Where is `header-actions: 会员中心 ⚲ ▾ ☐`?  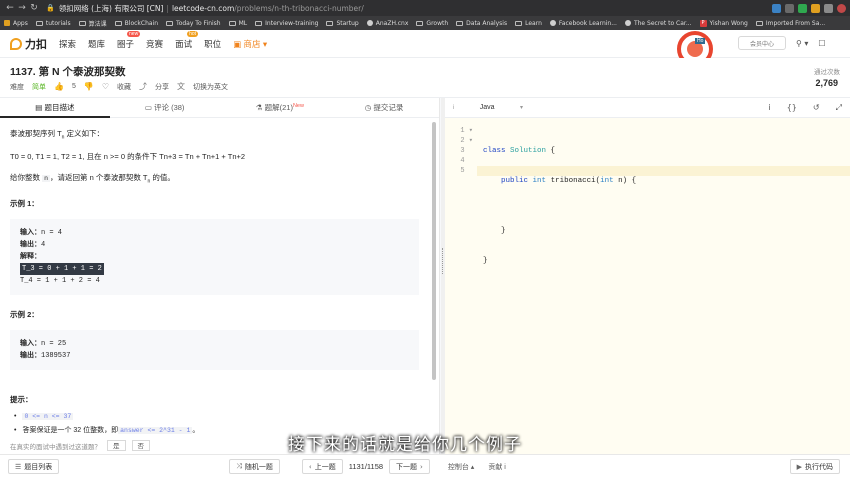
header-actions: 会员中心 ⚲ ▾ ☐ is located at coordinates (782, 43).